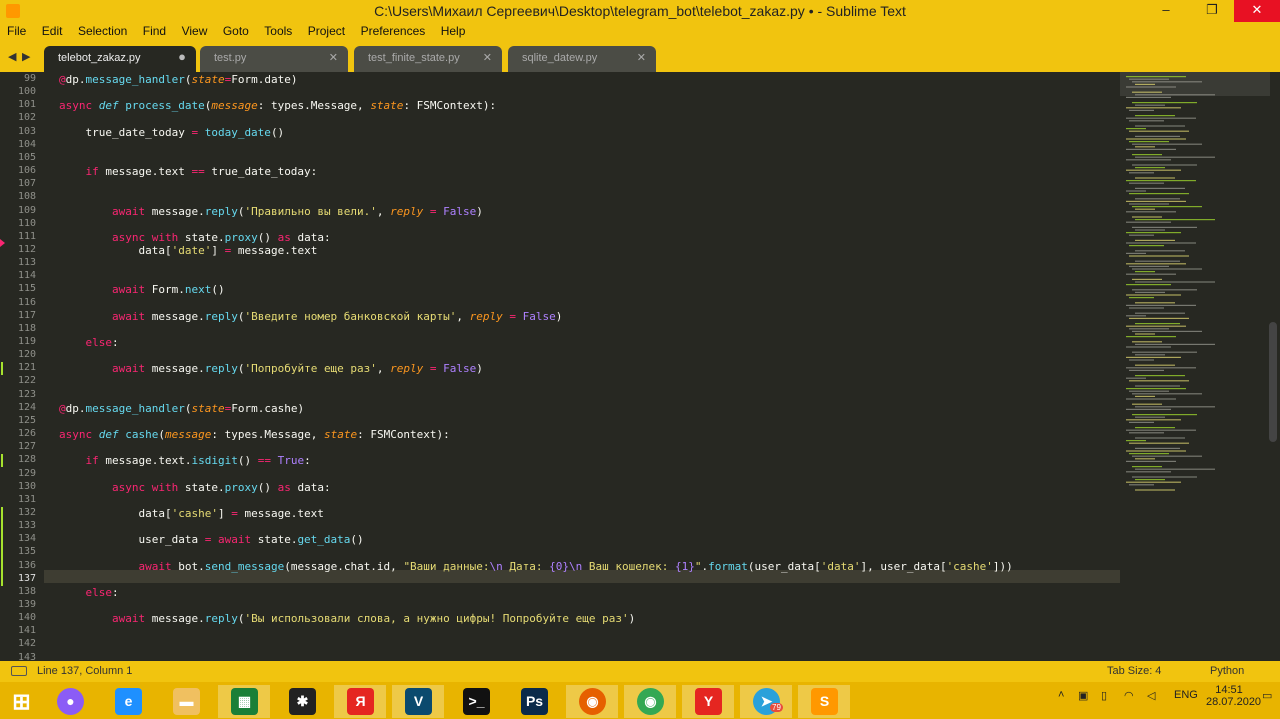 Image resolution: width=1280 pixels, height=719 pixels. I want to click on tab-test: test.py ✕, so click(274, 59).